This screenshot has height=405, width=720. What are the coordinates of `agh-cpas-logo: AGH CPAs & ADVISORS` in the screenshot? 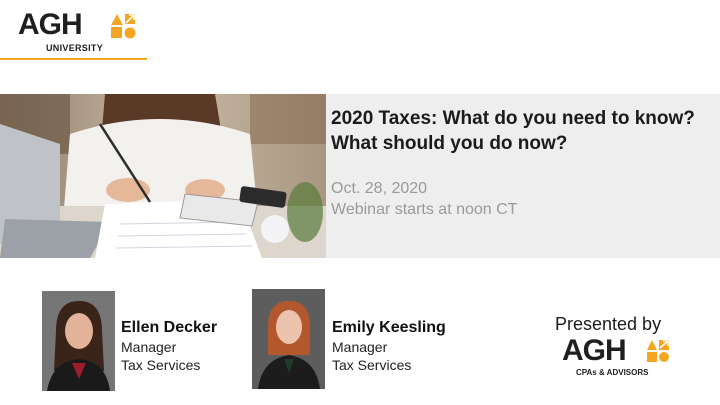 It's located at (618, 358).